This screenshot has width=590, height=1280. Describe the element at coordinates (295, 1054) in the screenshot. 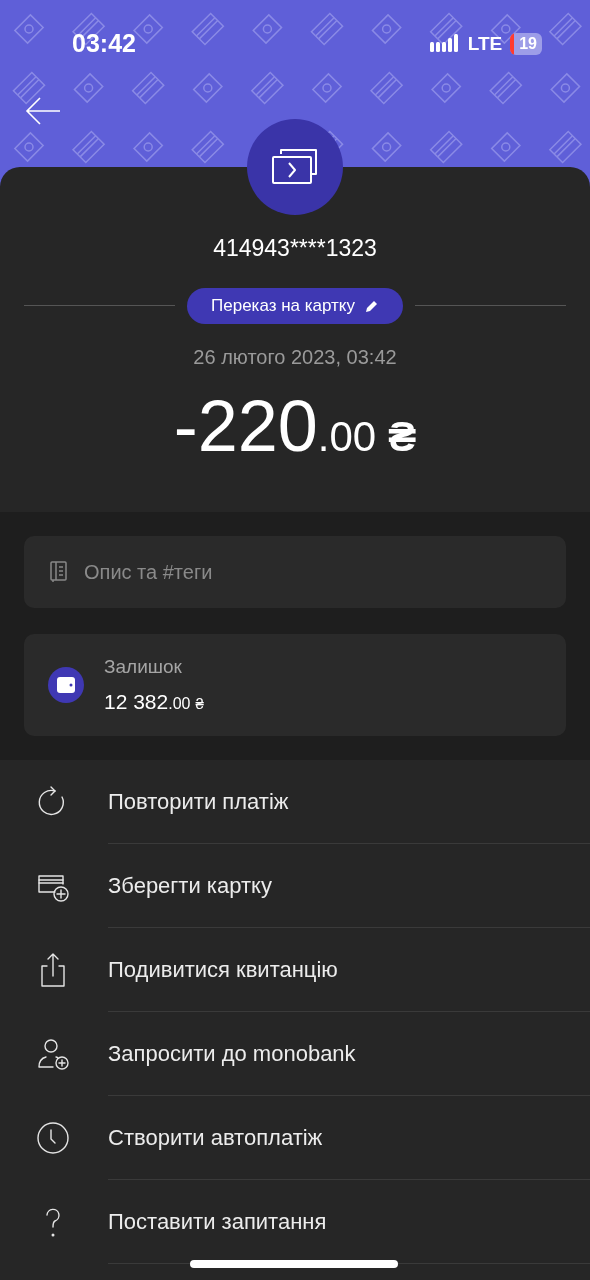

I see `action-item: Запросити до monobank` at that location.